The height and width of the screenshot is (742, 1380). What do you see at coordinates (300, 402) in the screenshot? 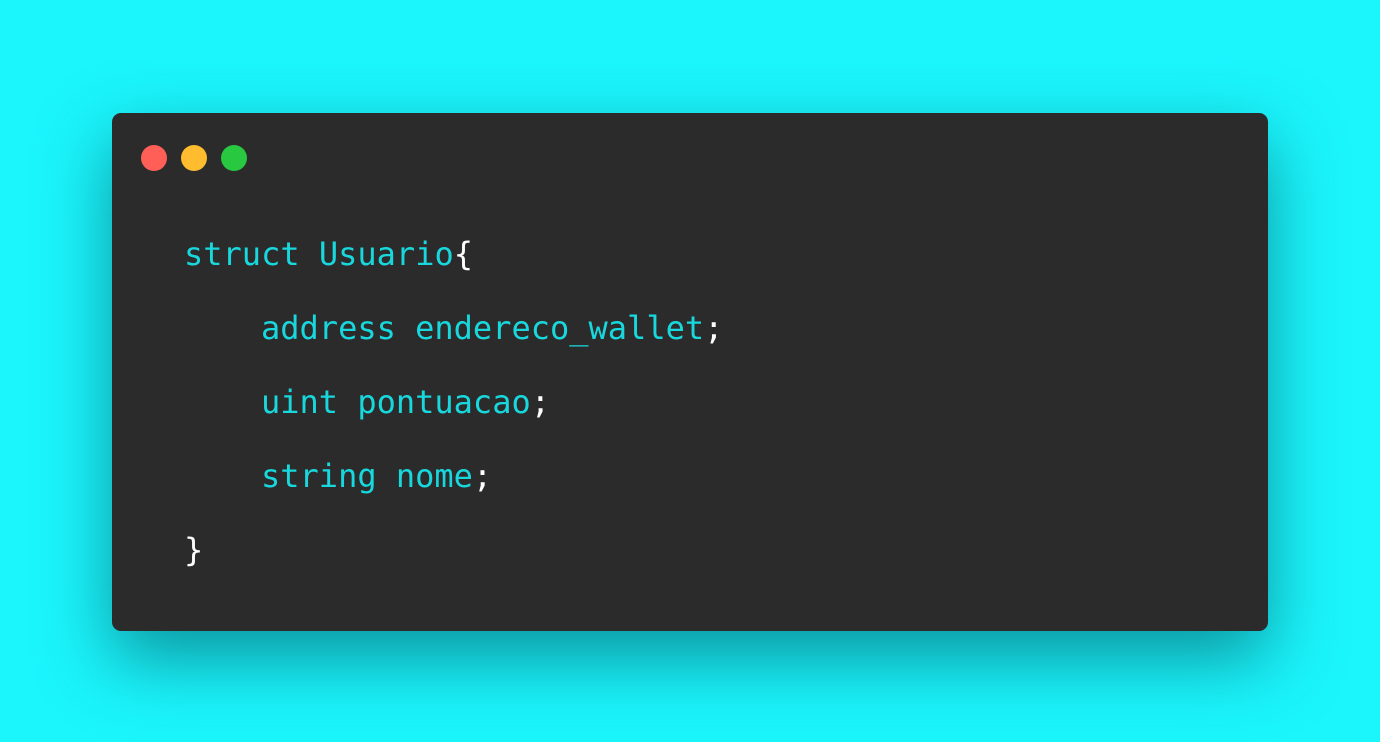
I see `code-token-type-uint: uint` at bounding box center [300, 402].